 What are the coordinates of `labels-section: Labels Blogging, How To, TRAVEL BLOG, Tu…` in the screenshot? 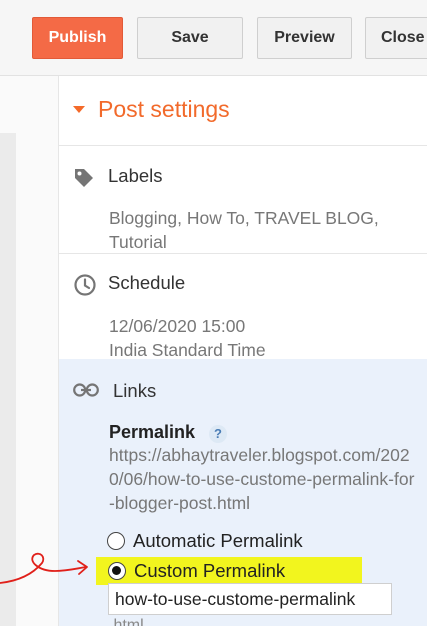 It's located at (243, 200).